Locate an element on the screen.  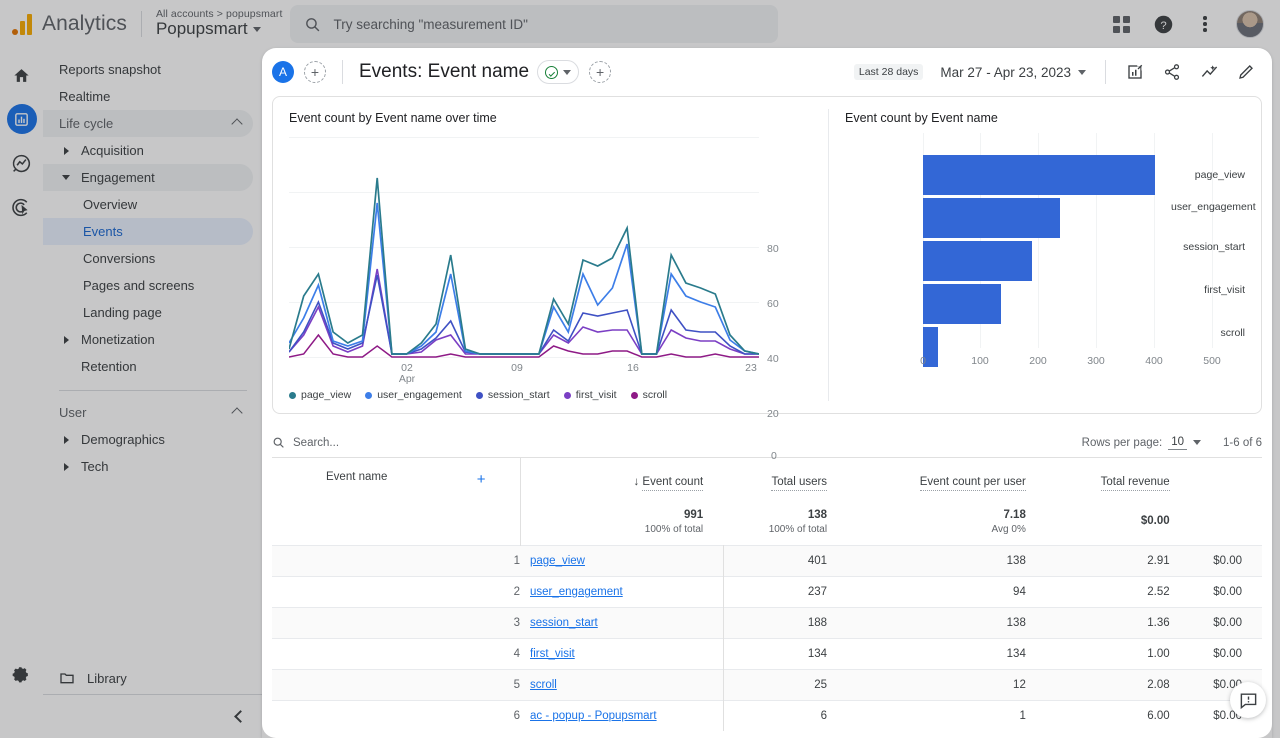
row-event-name: ac - popup - Popupsmart is located at coordinates (621, 716).